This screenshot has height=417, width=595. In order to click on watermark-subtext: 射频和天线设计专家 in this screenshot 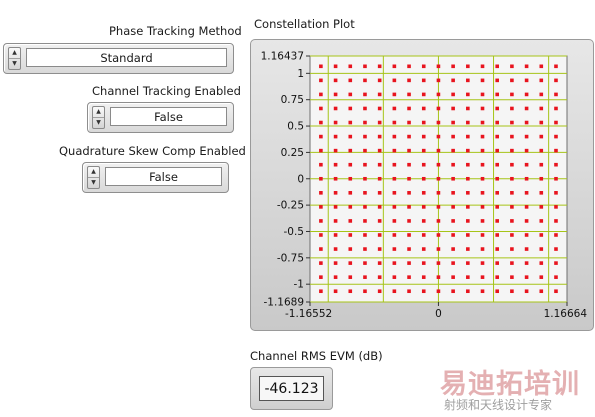, I will do `click(498, 405)`.